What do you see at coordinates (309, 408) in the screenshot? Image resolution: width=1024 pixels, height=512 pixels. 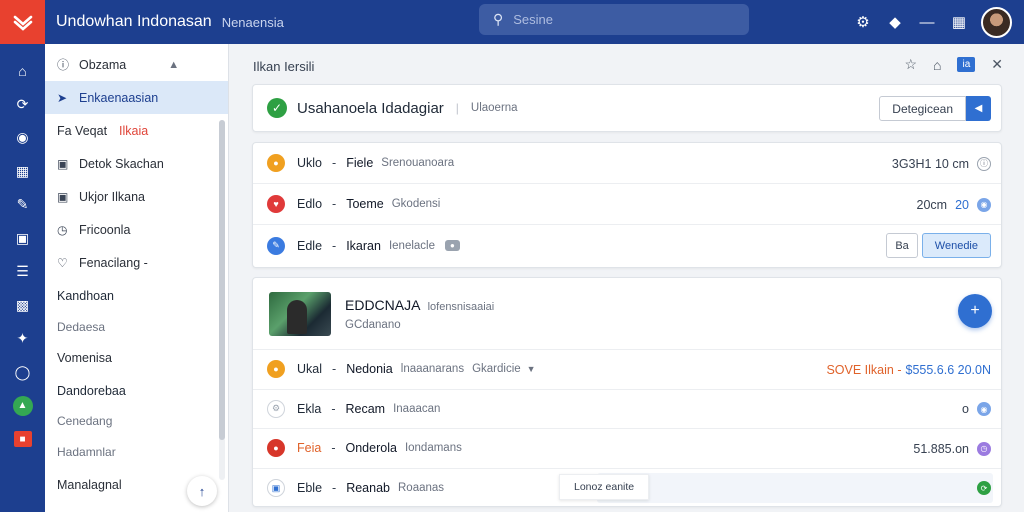 I see `row-key: Ekla` at bounding box center [309, 408].